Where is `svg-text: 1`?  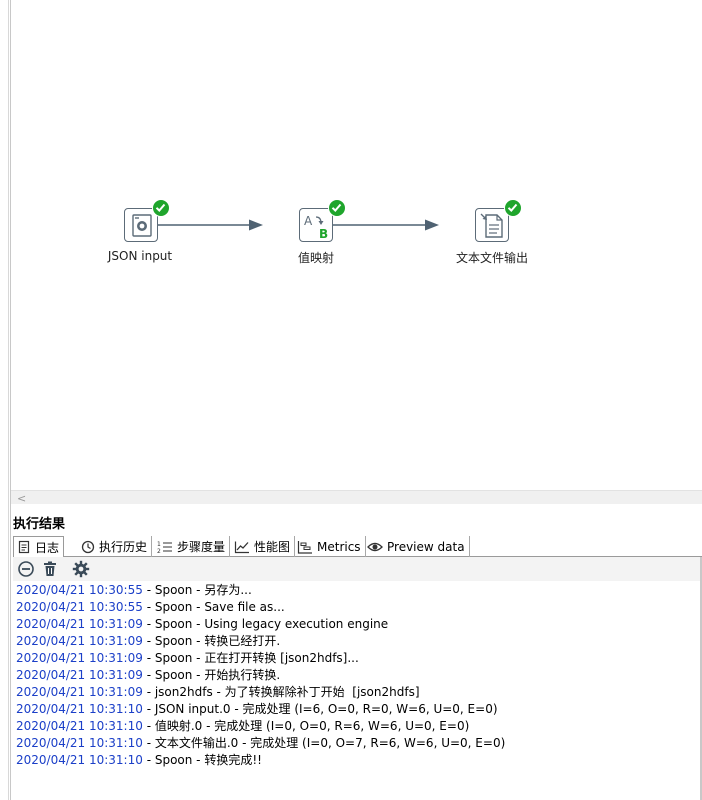
svg-text: 1 is located at coordinates (159, 544).